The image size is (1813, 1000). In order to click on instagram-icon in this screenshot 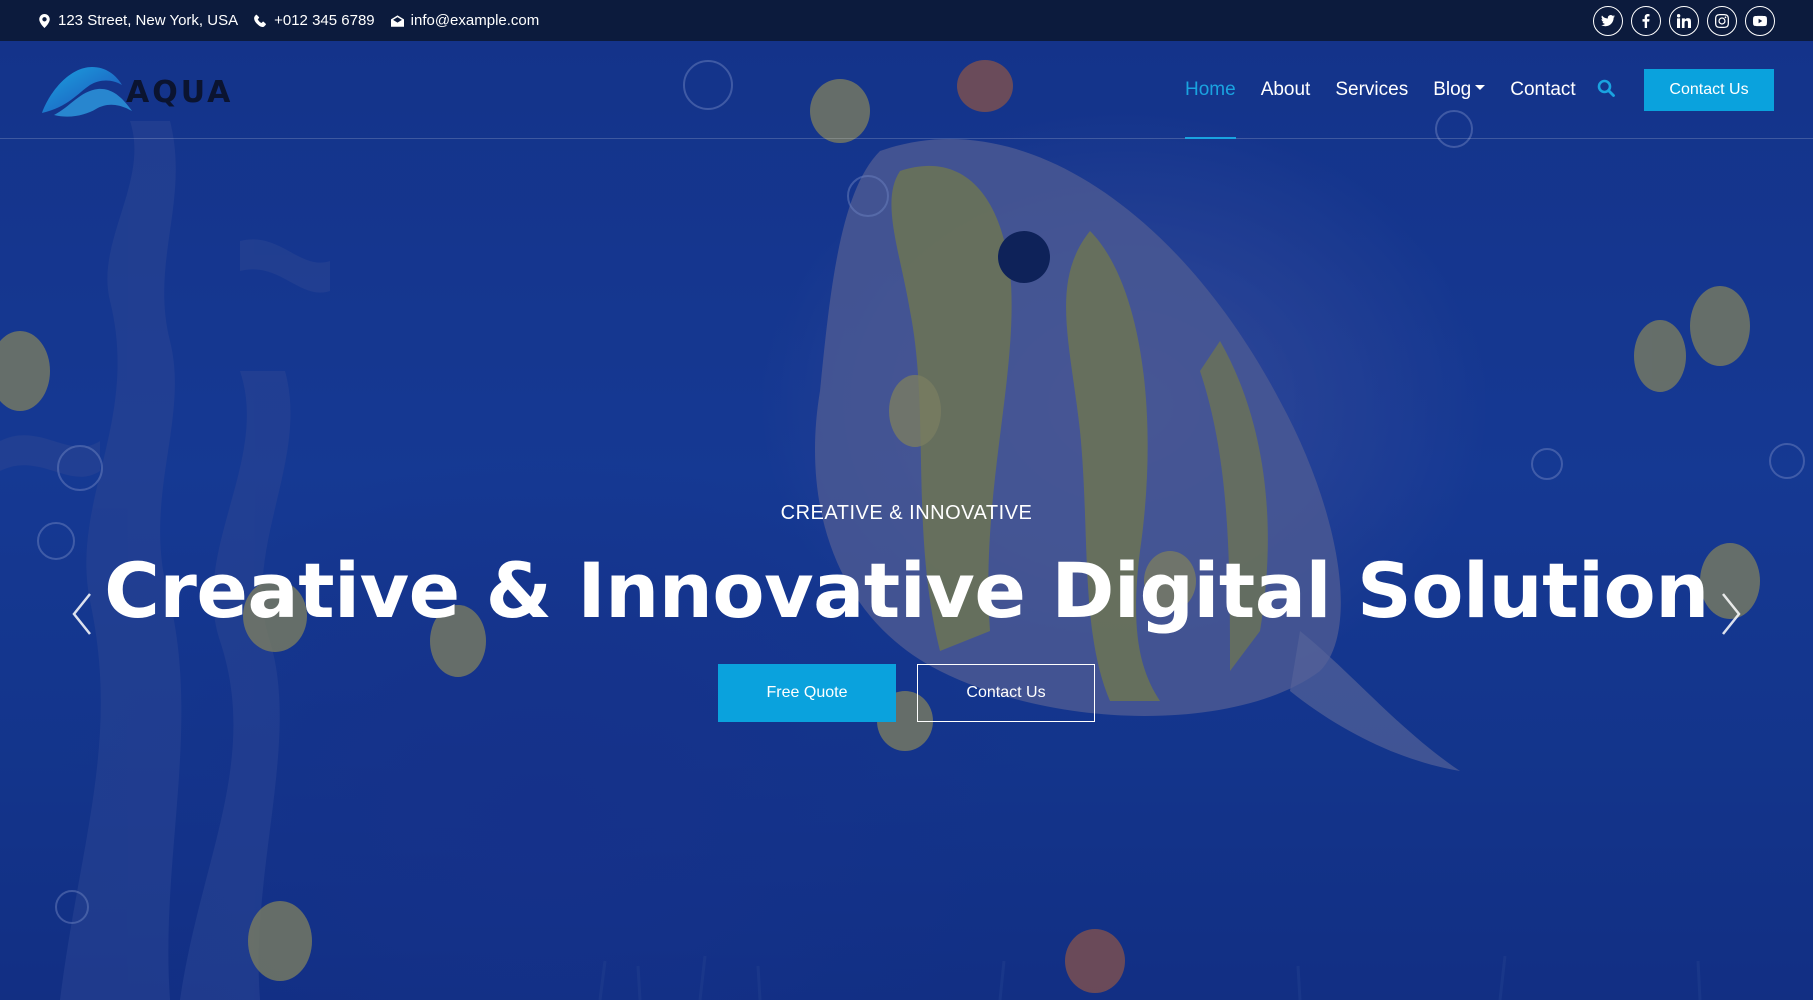, I will do `click(1722, 20)`.